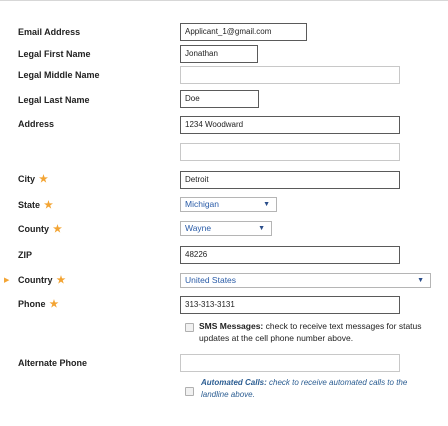 Image resolution: width=448 pixels, height=426 pixels. I want to click on state-select: Michigan ▼, so click(228, 204).